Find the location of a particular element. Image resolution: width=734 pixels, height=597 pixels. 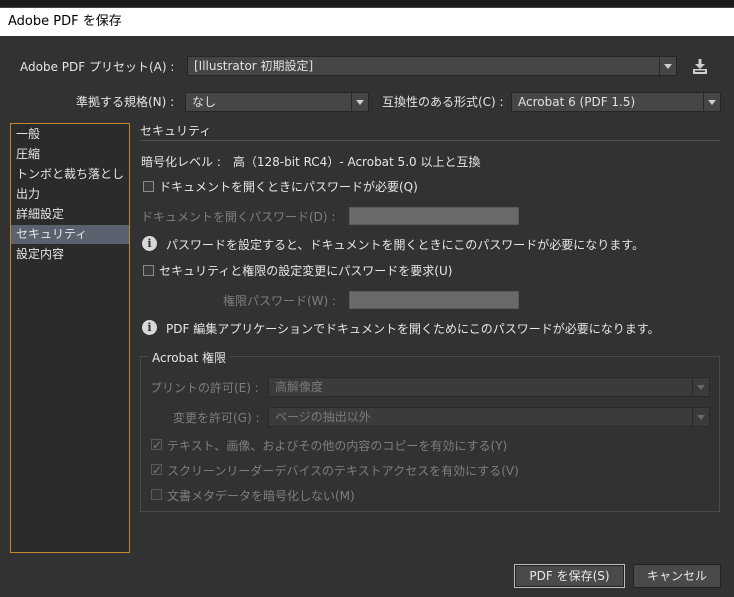

permissions-password-label: 権限パスワード(W) : is located at coordinates (280, 301).